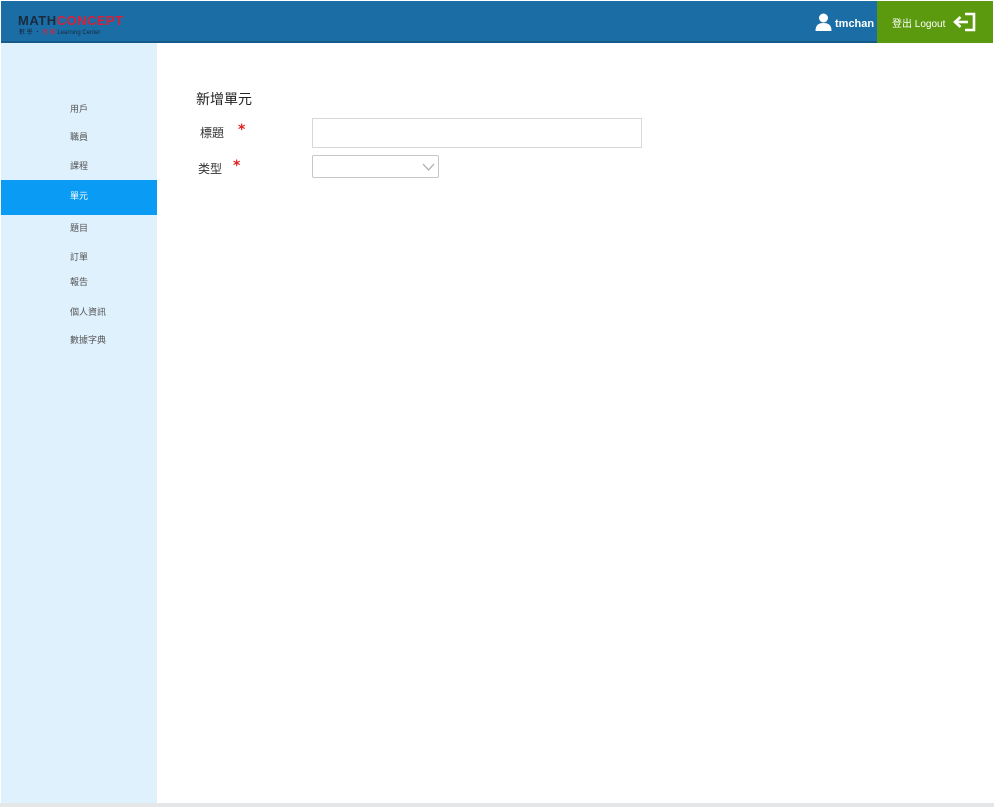 The image size is (994, 807). Describe the element at coordinates (79, 423) in the screenshot. I see `sidebar: 用戶 職員 課程 單元 題目 訂單 報告 個人資訊 數據字典` at that location.